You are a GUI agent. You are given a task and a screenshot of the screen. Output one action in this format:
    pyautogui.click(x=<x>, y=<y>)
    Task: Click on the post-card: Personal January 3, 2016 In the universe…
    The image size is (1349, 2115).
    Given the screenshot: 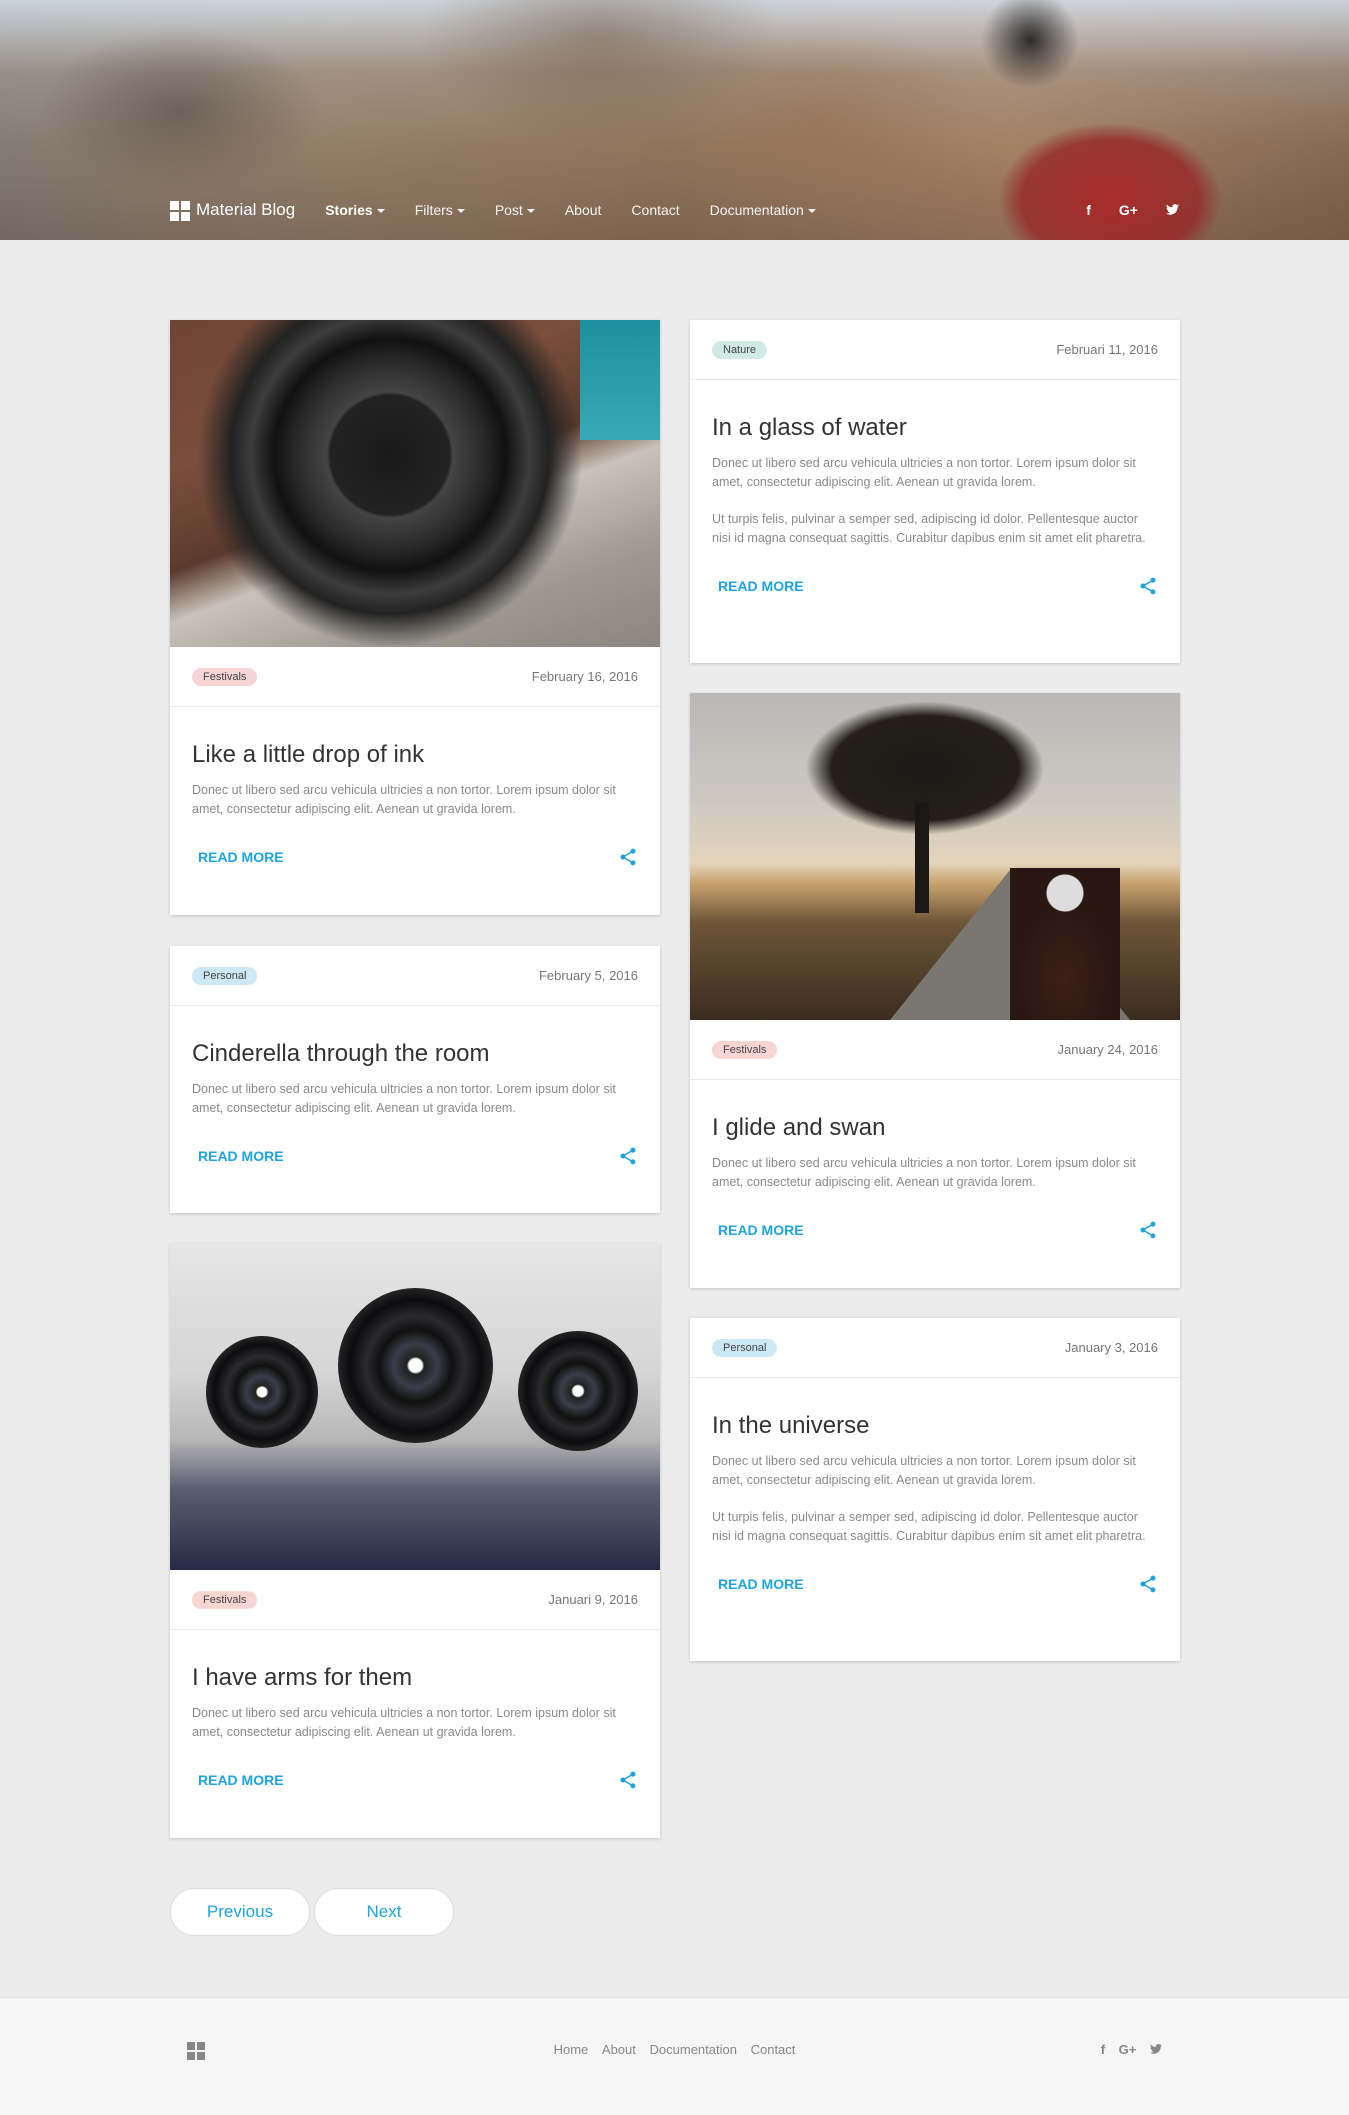 What is the action you would take?
    pyautogui.click(x=935, y=1489)
    